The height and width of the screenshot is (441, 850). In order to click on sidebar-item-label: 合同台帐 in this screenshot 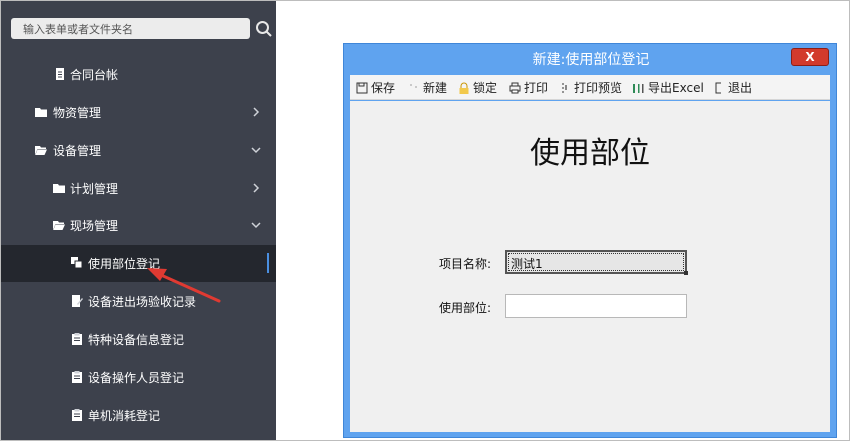, I will do `click(94, 75)`.